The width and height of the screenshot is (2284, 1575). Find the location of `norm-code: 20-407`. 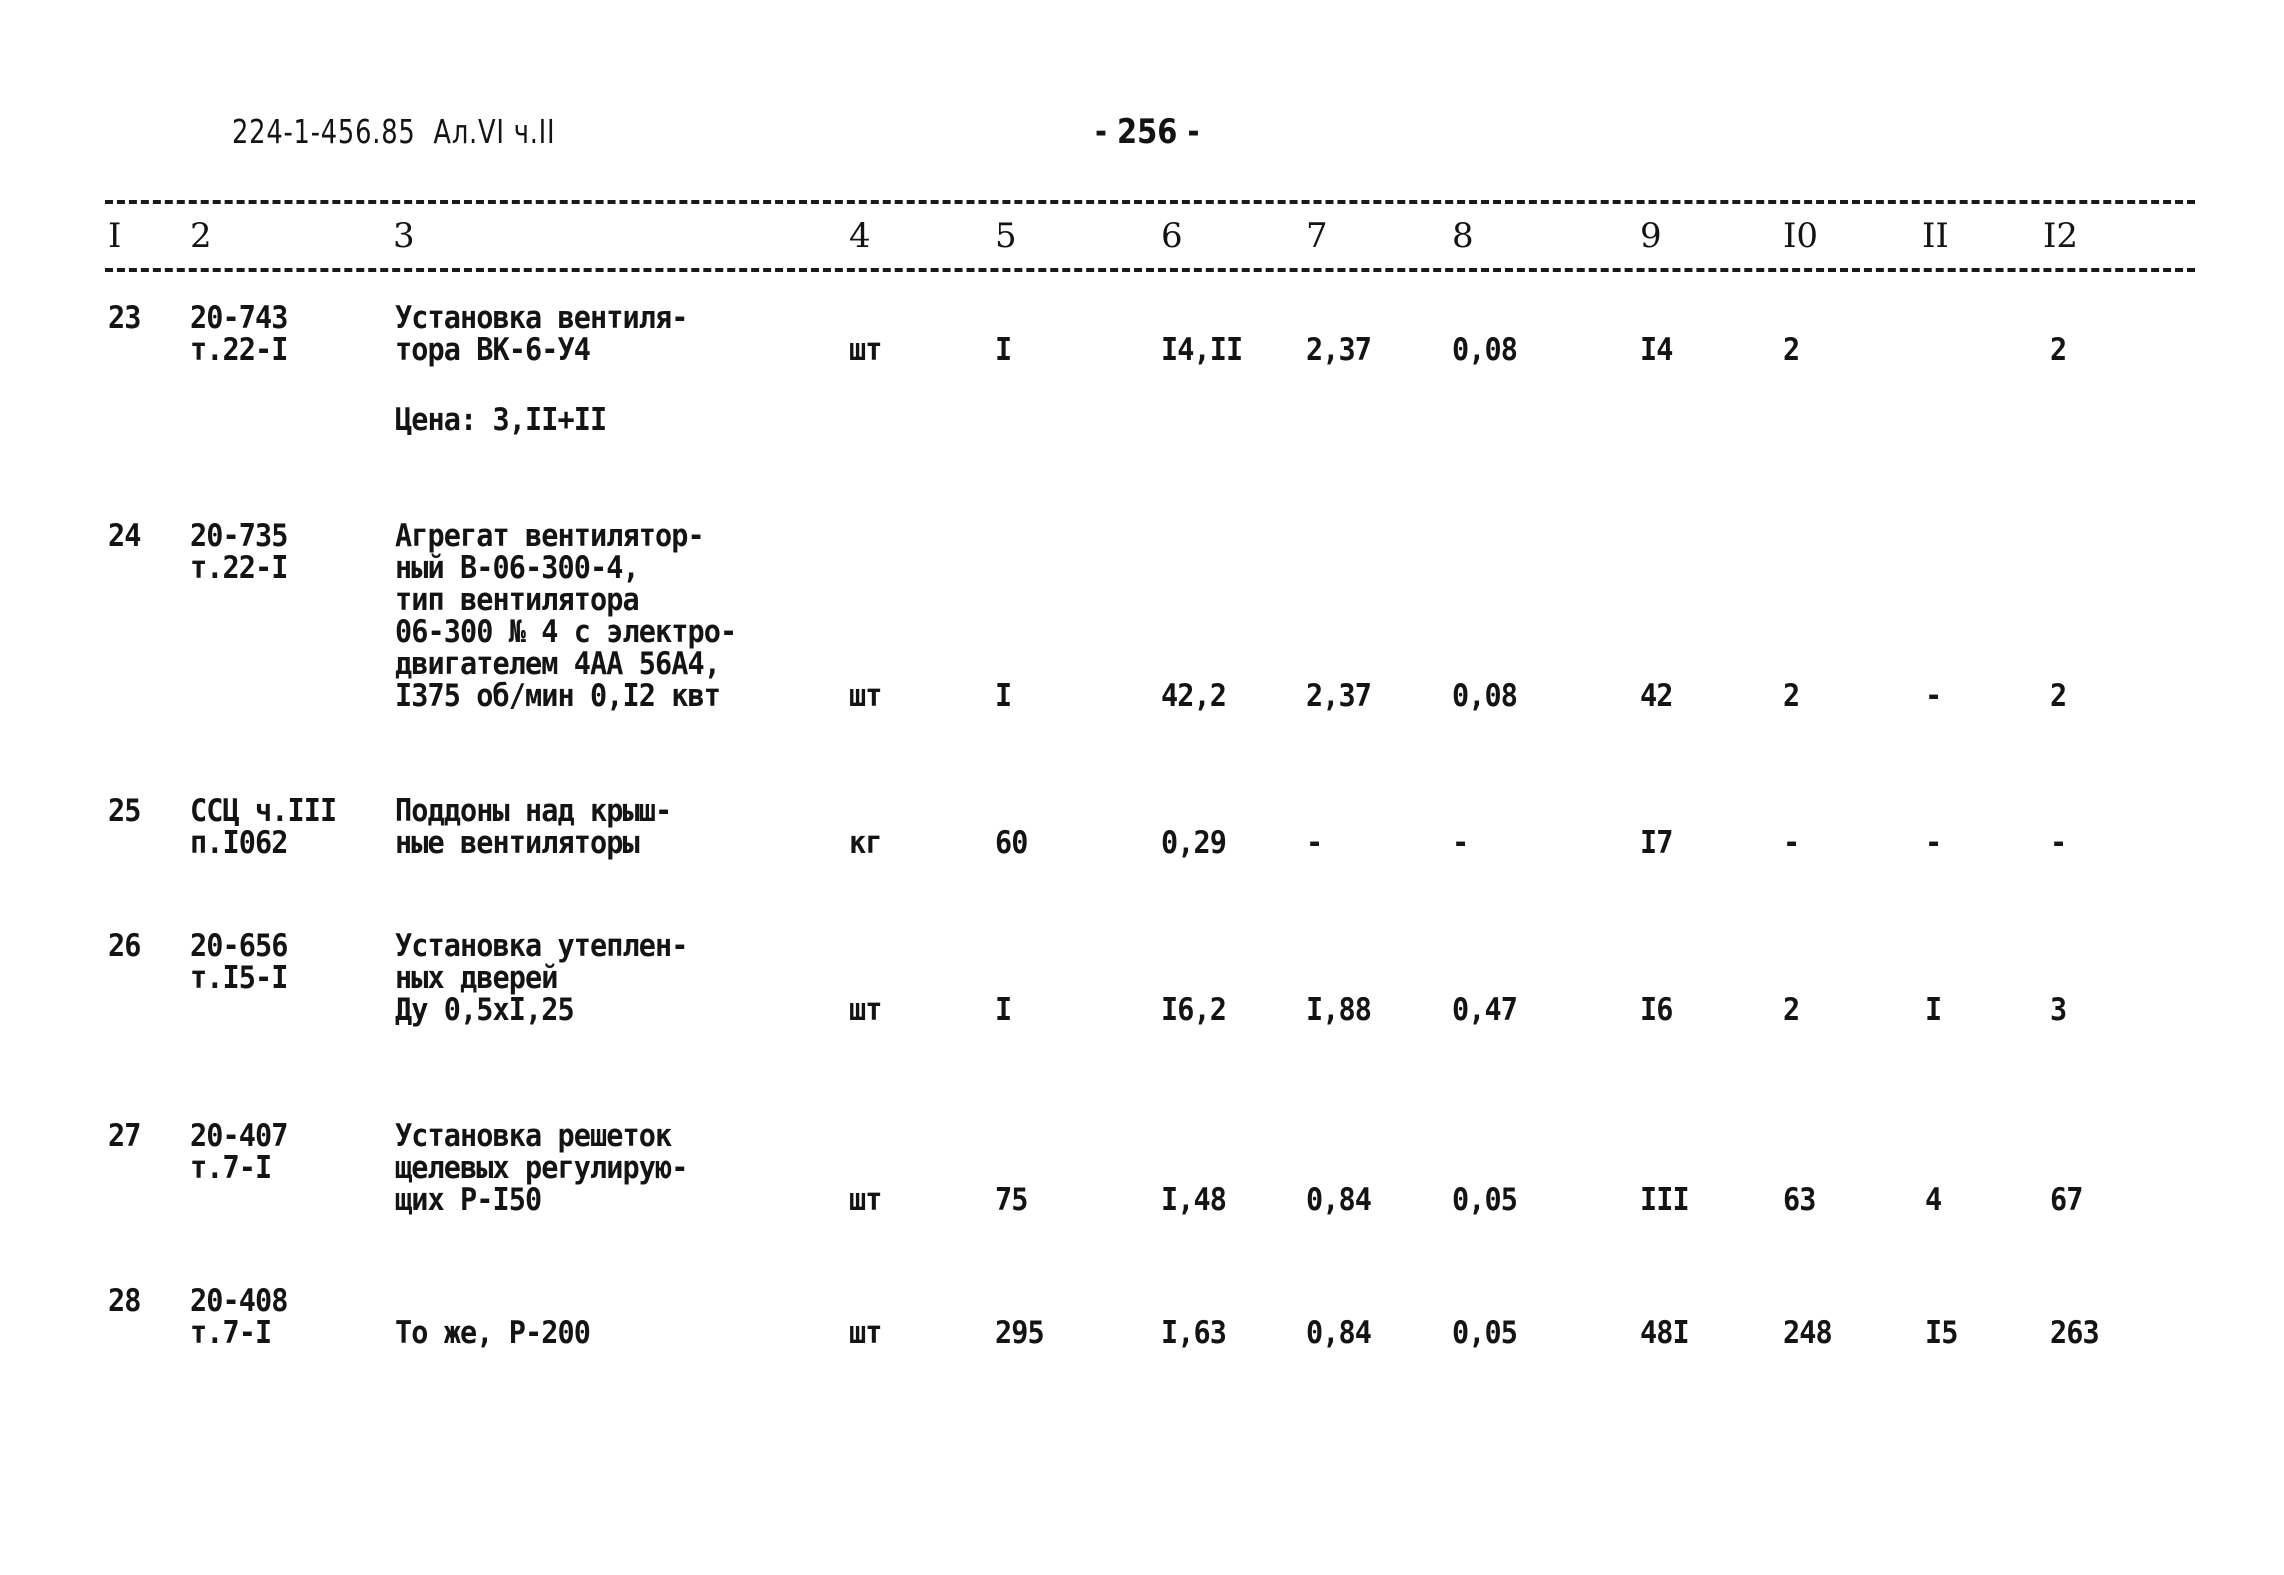

norm-code: 20-407 is located at coordinates (239, 1136).